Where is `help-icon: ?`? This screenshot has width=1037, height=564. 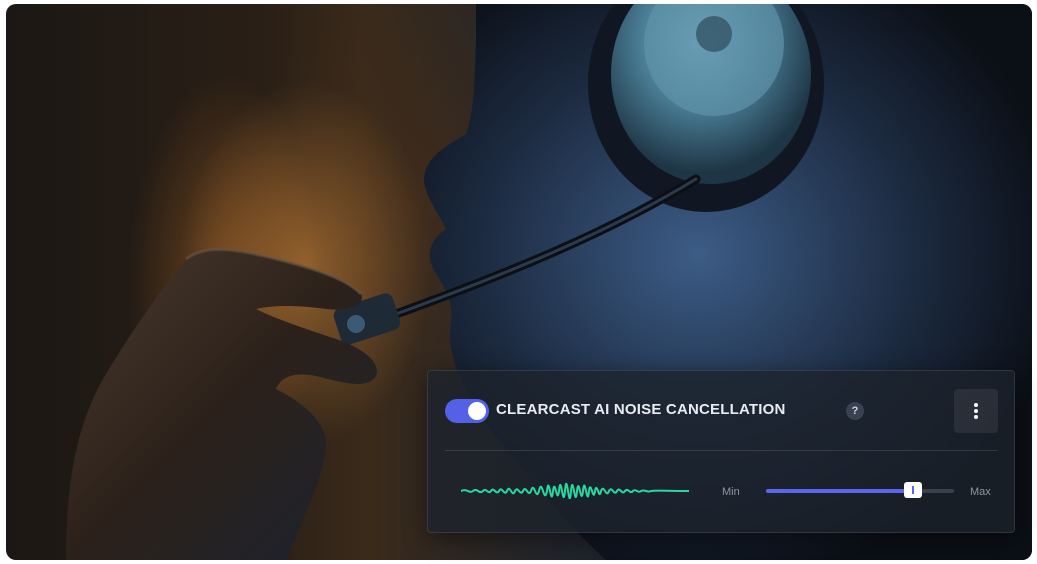 help-icon: ? is located at coordinates (855, 411).